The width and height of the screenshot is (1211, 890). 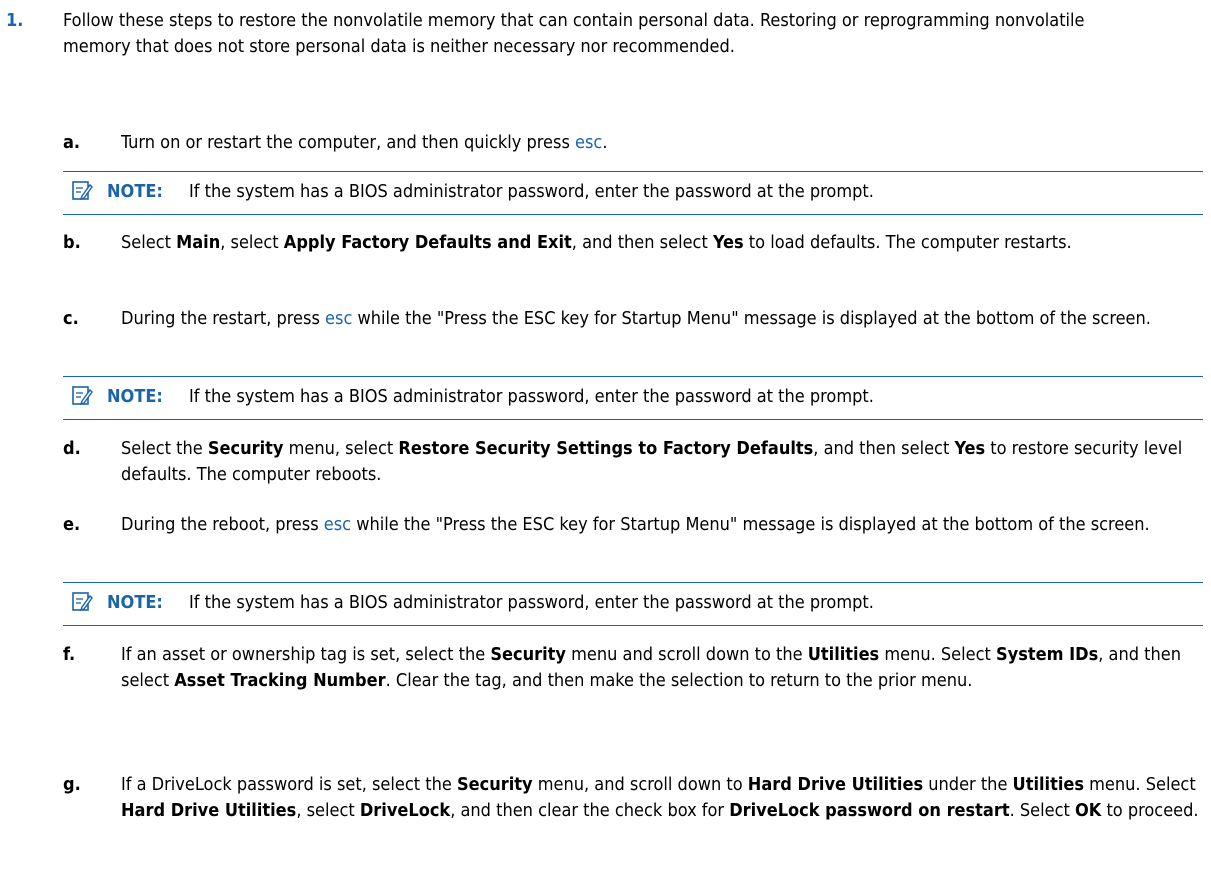 I want to click on text-run: to load defaults. The computer restarts., so click(x=907, y=242).